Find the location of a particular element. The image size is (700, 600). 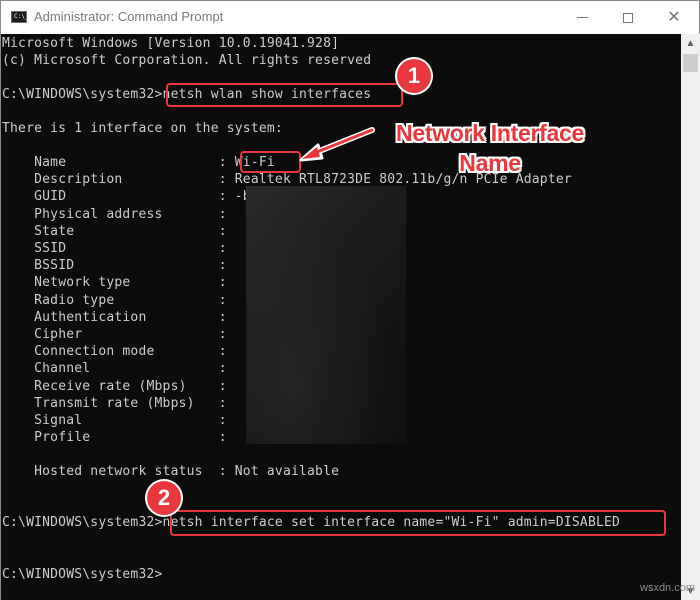

interface-field-row: Name : Wi-Fi is located at coordinates (138, 162).